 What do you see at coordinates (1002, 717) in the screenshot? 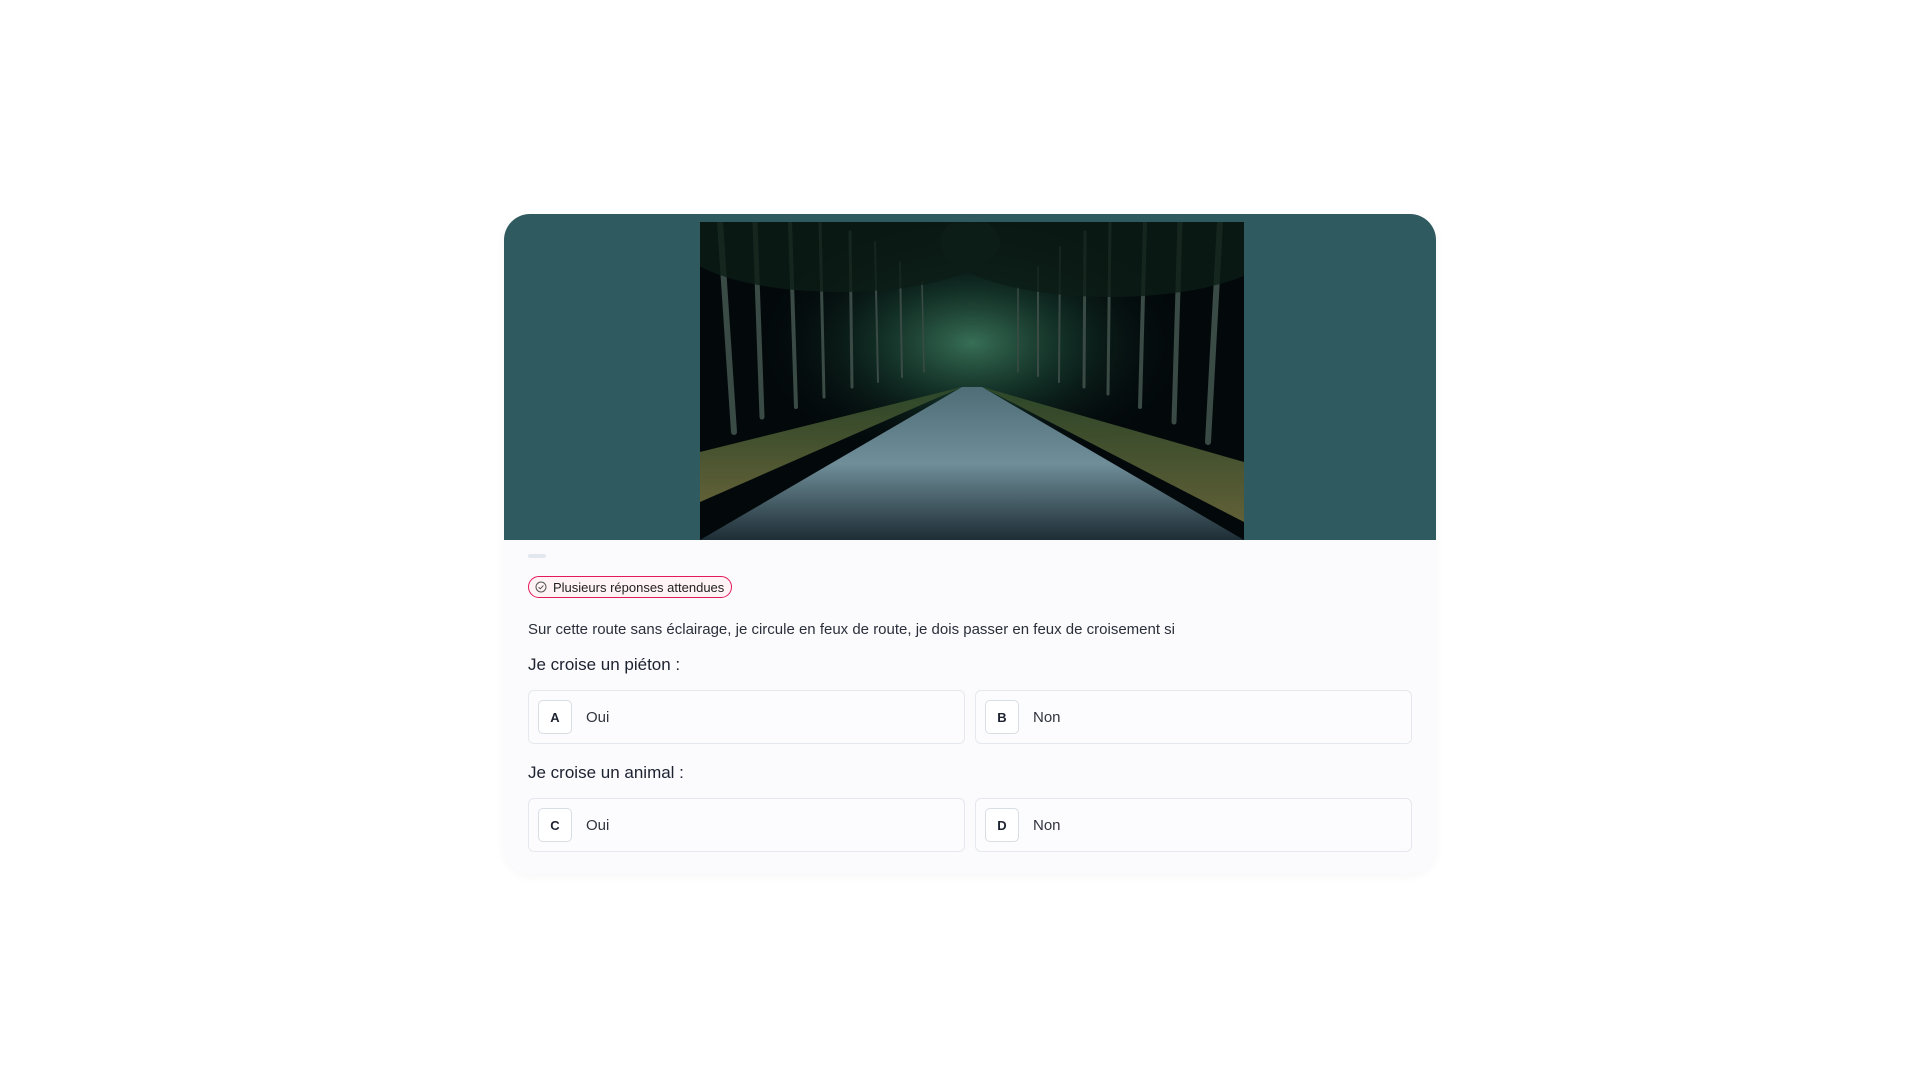
I see `answer-letter: B` at bounding box center [1002, 717].